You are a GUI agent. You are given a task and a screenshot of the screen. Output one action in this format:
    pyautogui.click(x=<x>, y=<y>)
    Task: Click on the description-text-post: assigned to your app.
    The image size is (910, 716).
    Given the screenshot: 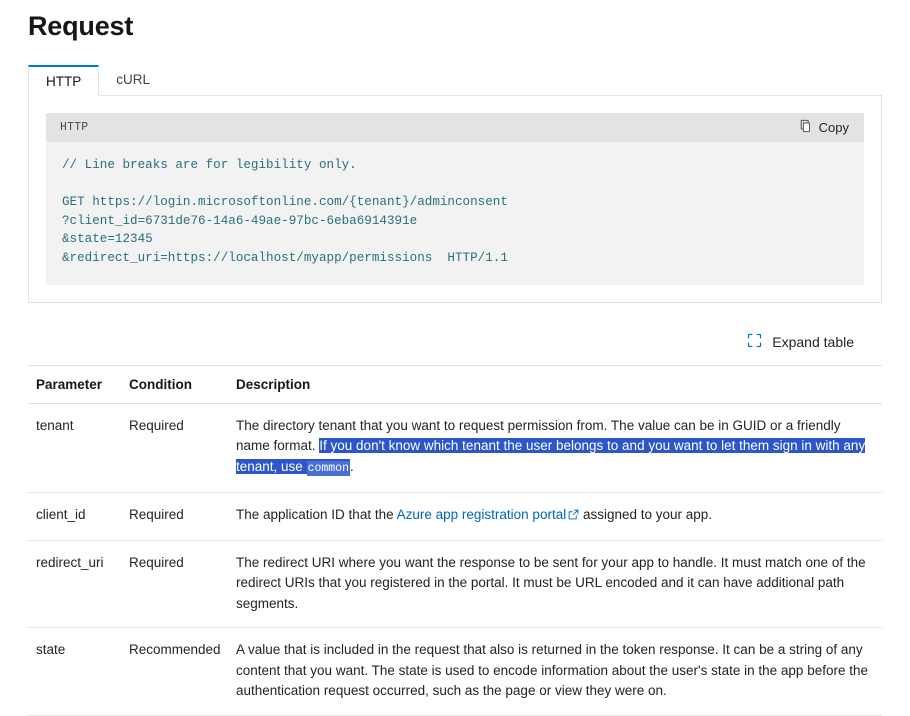 What is the action you would take?
    pyautogui.click(x=646, y=515)
    